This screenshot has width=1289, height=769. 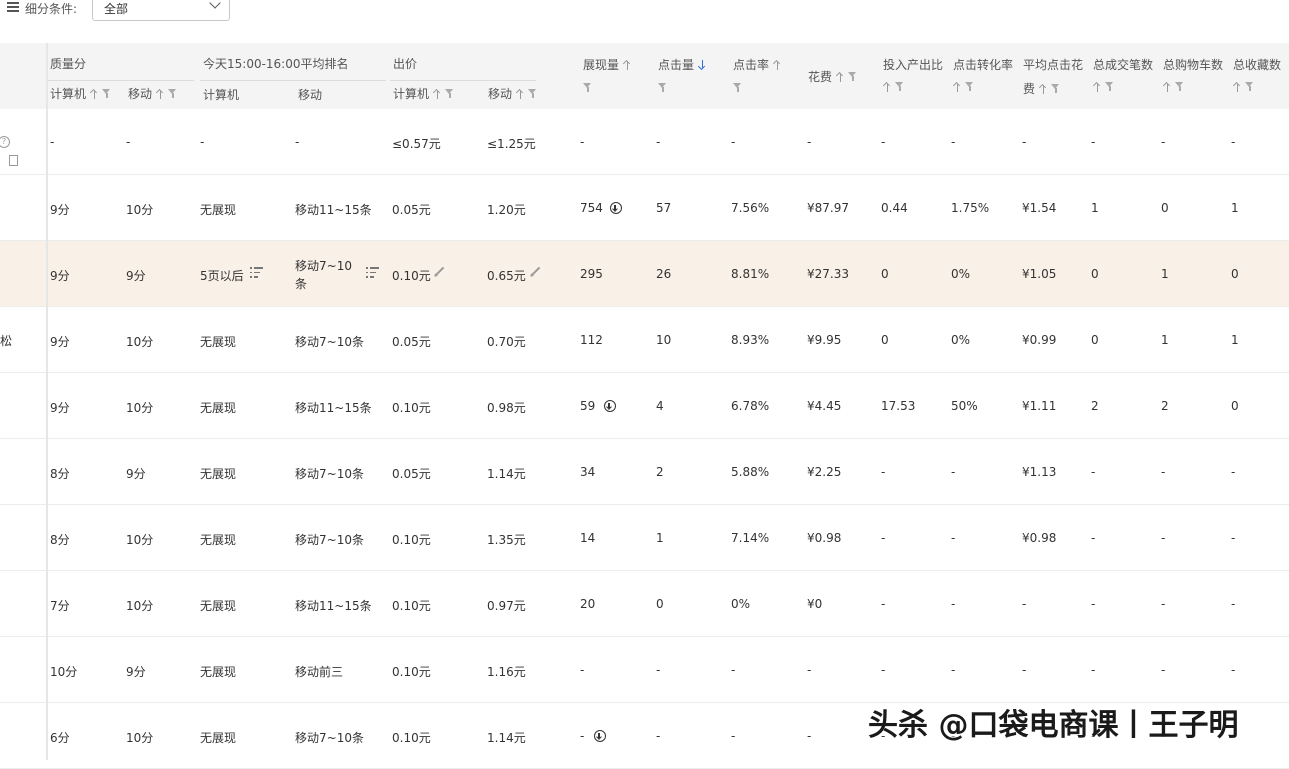 I want to click on header-cvr-tools, so click(x=963, y=87).